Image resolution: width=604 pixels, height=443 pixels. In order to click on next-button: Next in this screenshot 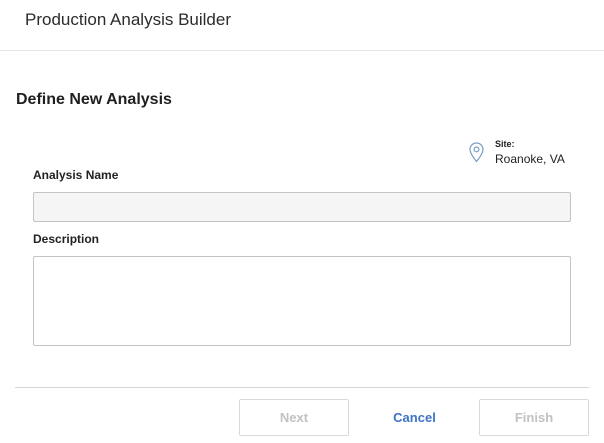, I will do `click(294, 417)`.